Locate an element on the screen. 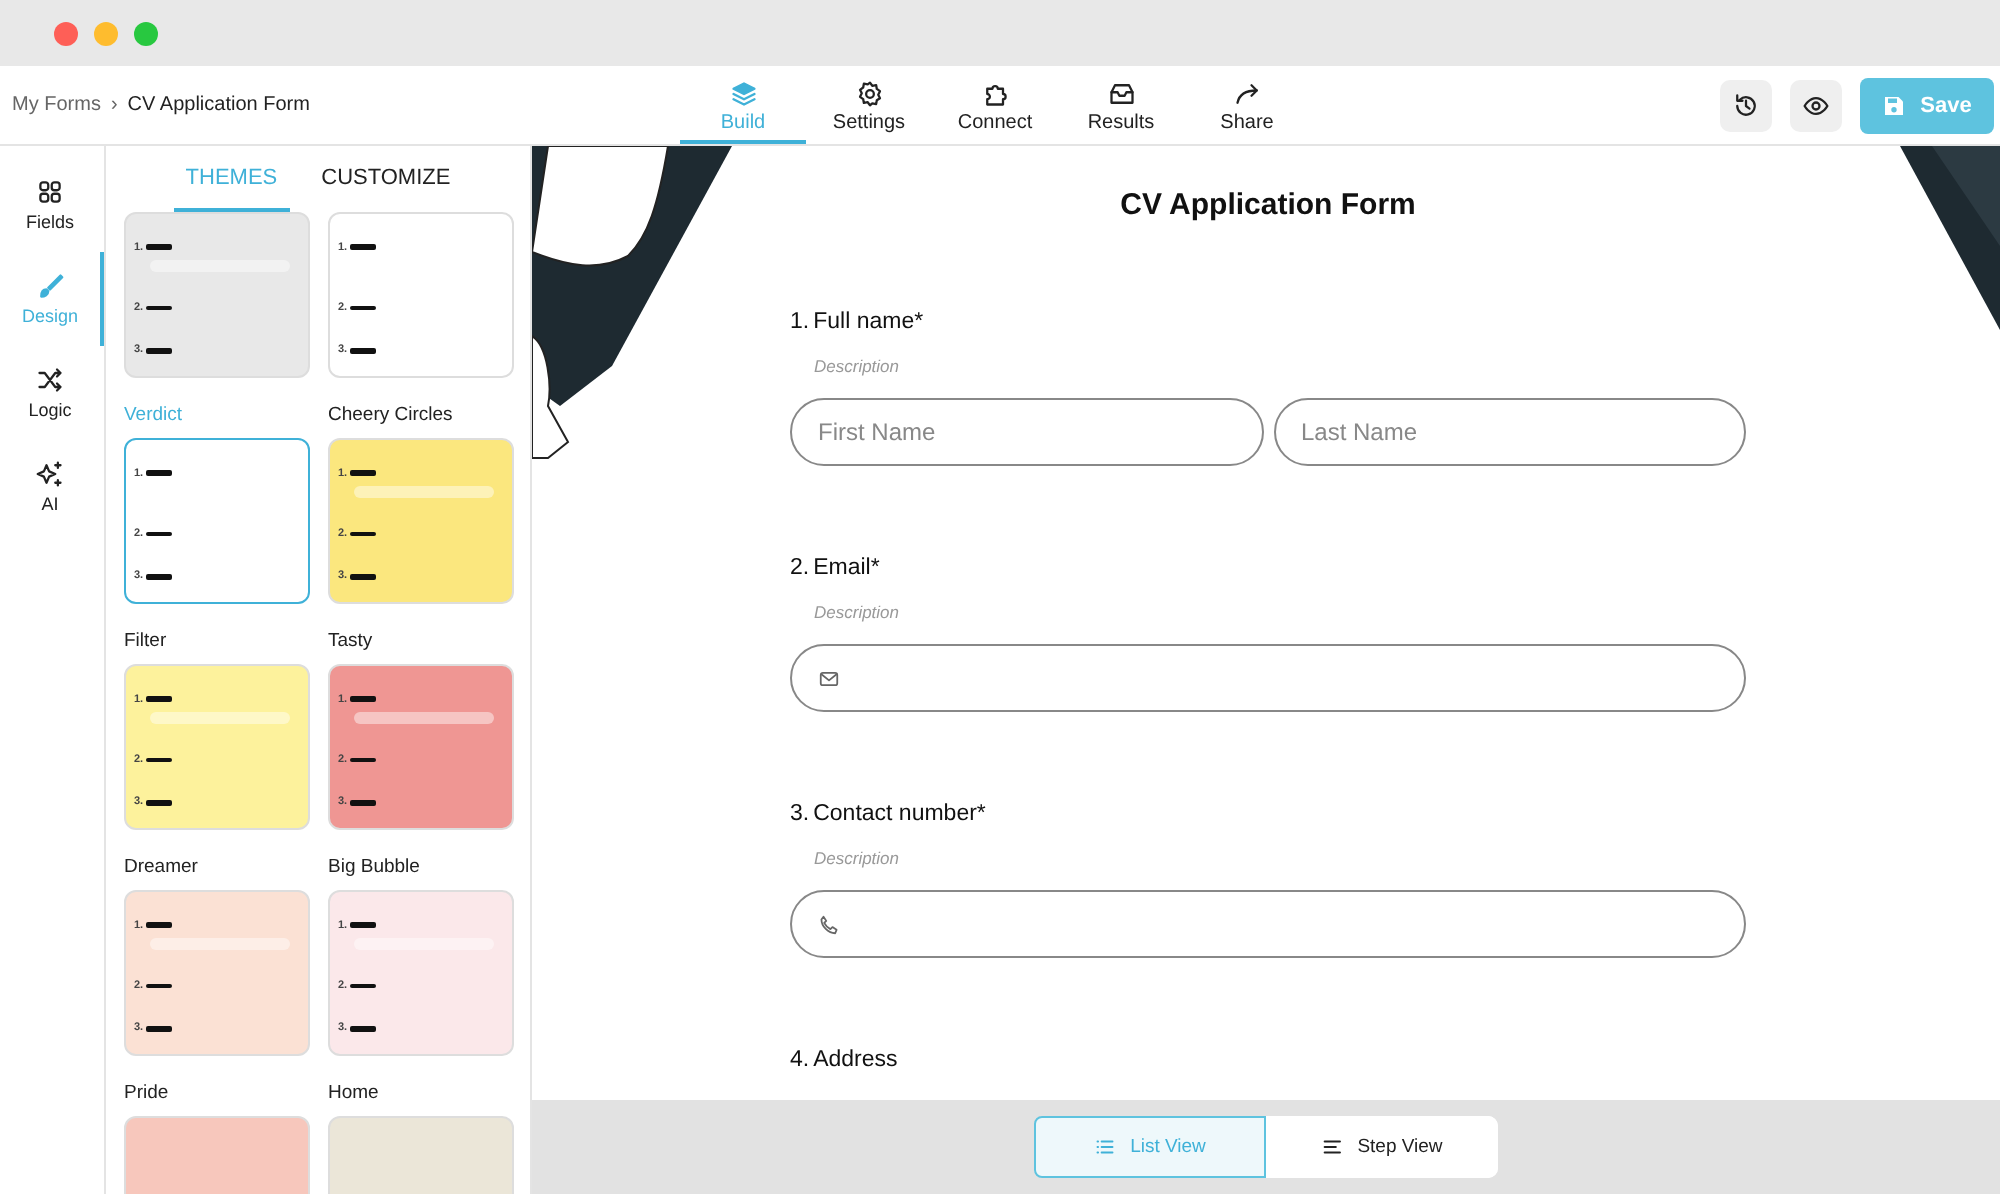 The width and height of the screenshot is (2000, 1194). theme-name: Pride is located at coordinates (147, 1094).